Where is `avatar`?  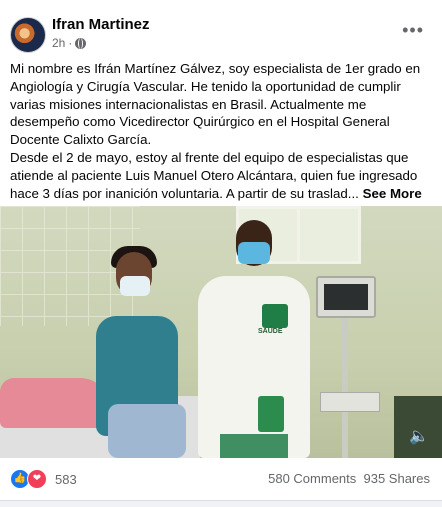
avatar is located at coordinates (28, 35).